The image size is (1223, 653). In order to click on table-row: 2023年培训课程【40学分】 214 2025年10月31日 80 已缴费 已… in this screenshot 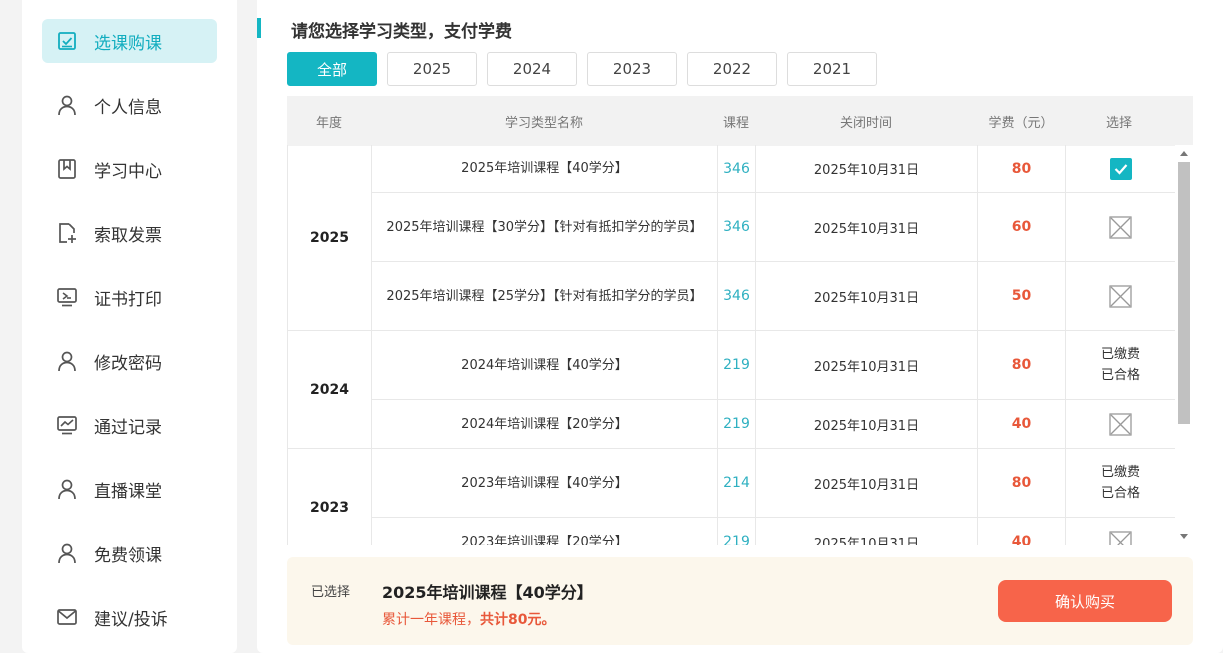, I will do `click(773, 483)`.